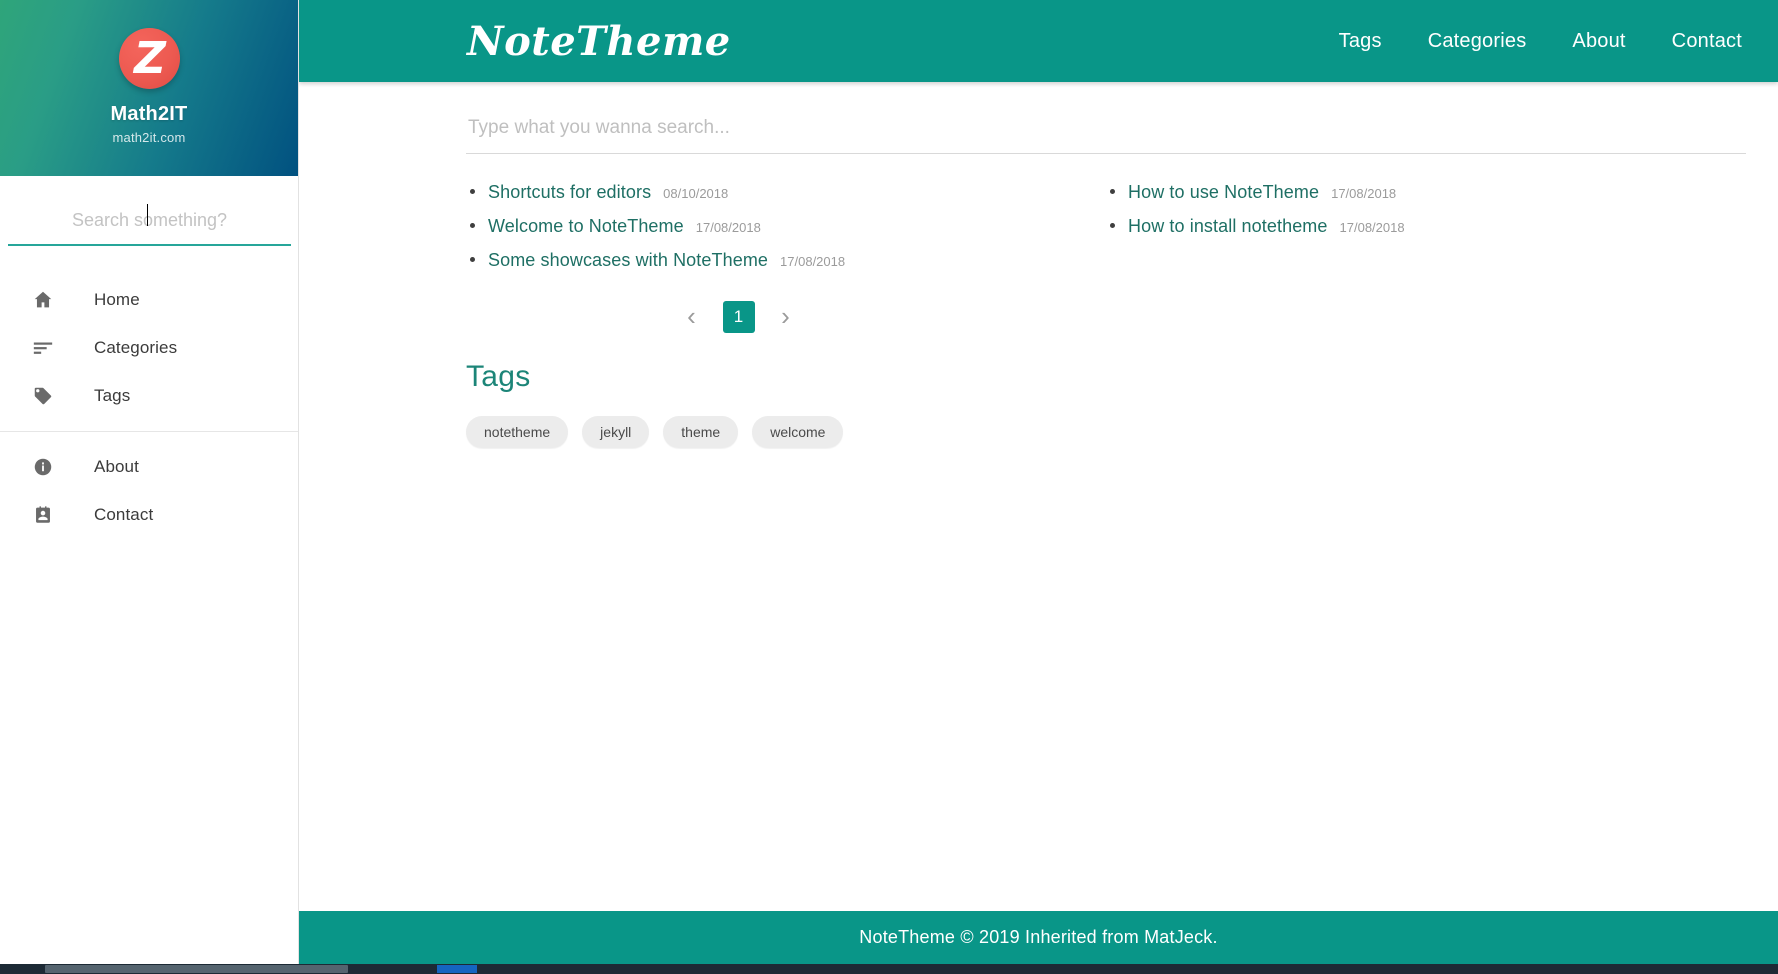  Describe the element at coordinates (1707, 41) in the screenshot. I see `topnav-item-contact: Contact` at that location.